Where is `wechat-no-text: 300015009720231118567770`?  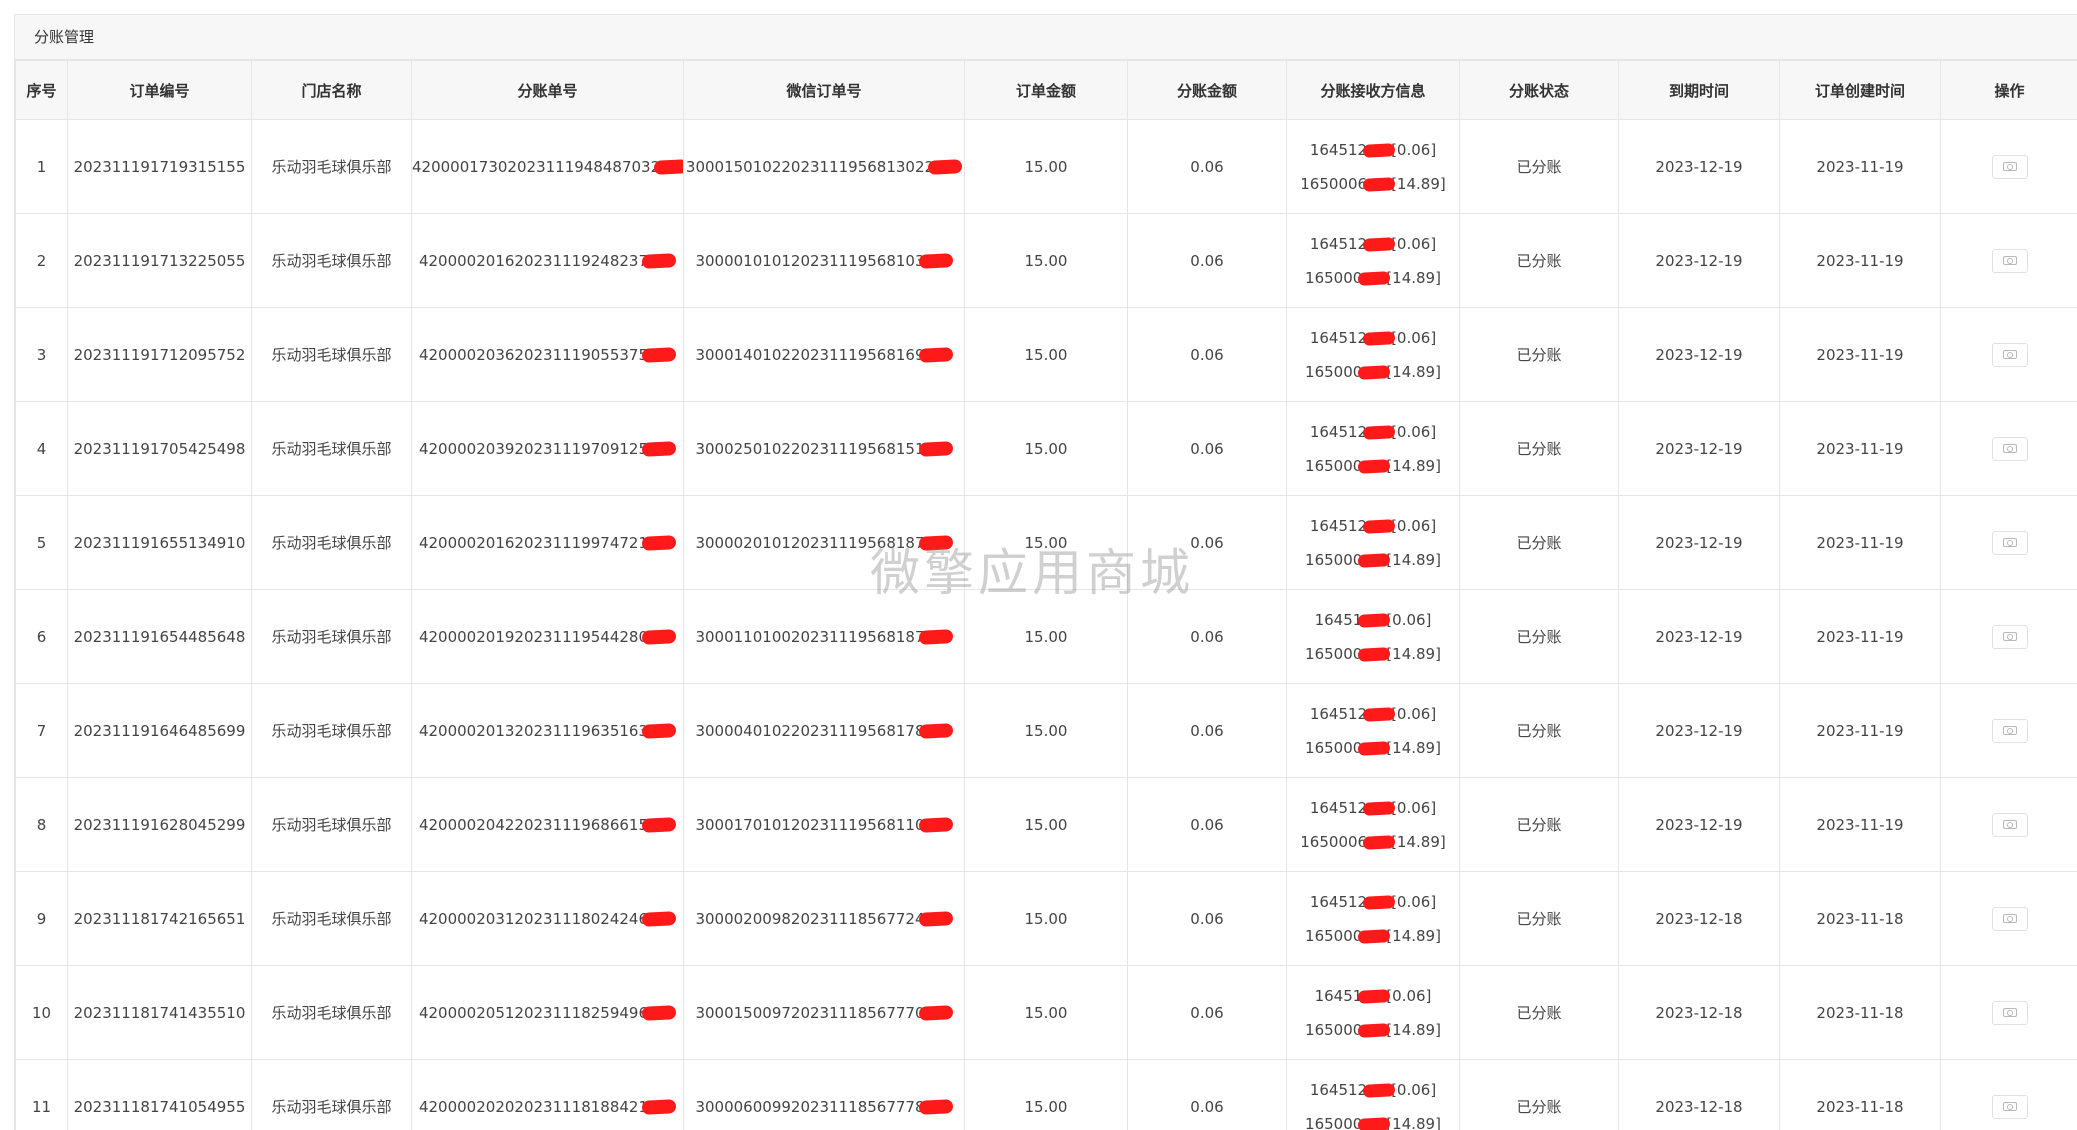
wechat-no-text: 300015009720231118567770 is located at coordinates (810, 1012).